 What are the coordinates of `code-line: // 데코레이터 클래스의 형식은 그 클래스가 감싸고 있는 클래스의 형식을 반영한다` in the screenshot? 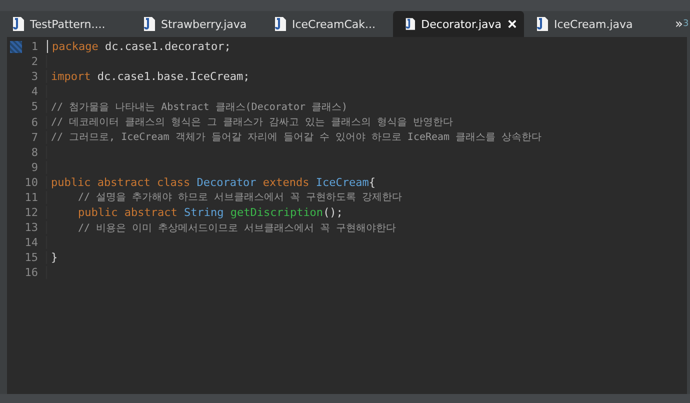 It's located at (252, 122).